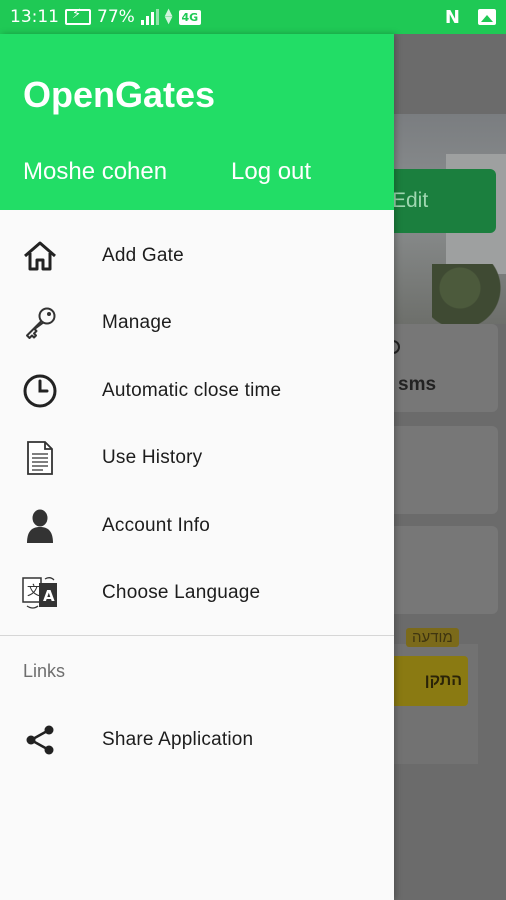 Image resolution: width=506 pixels, height=900 pixels. What do you see at coordinates (40, 740) in the screenshot?
I see `share-icon` at bounding box center [40, 740].